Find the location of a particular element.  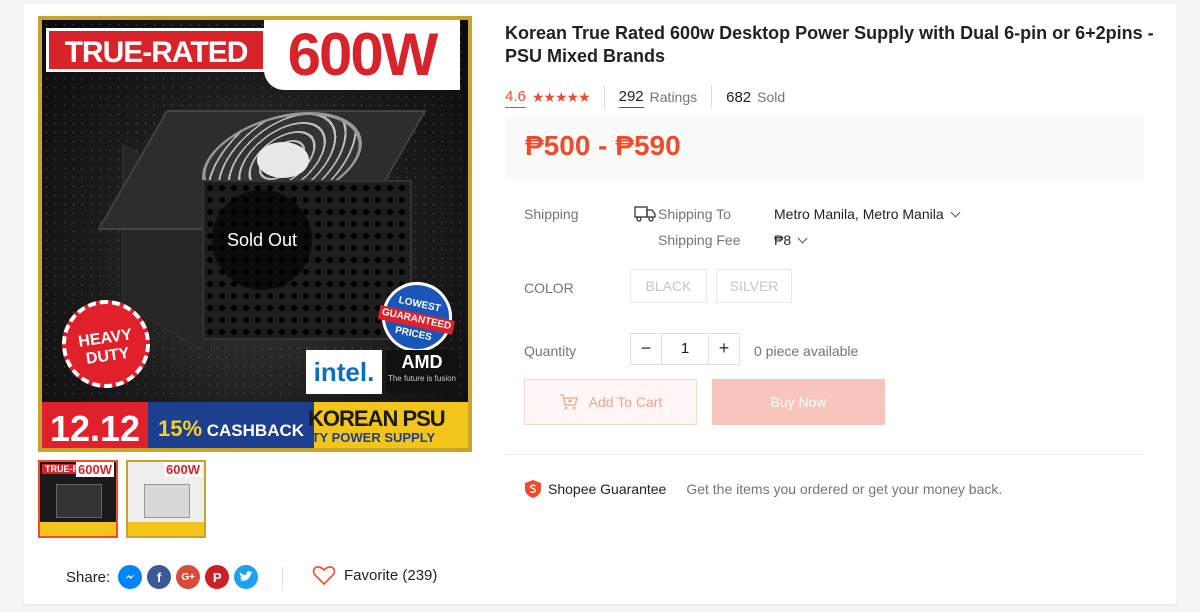

messenger-icon is located at coordinates (130, 577).